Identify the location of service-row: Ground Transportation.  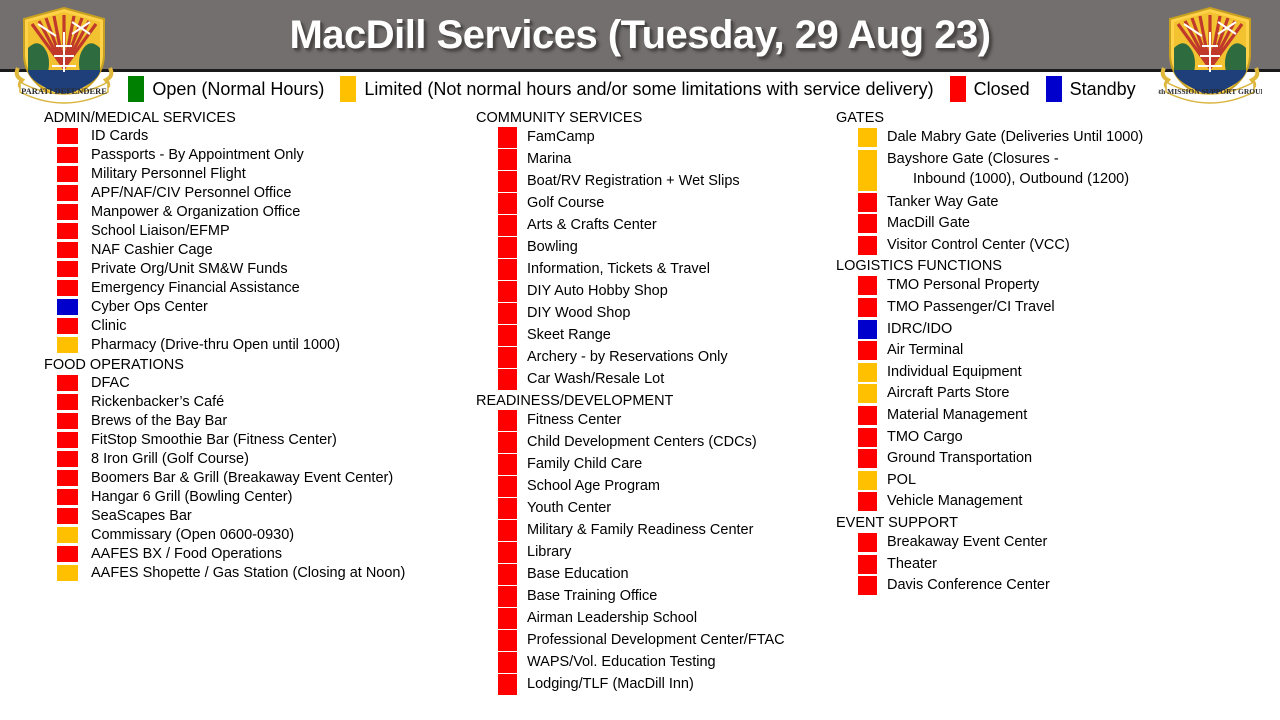
(1046, 459).